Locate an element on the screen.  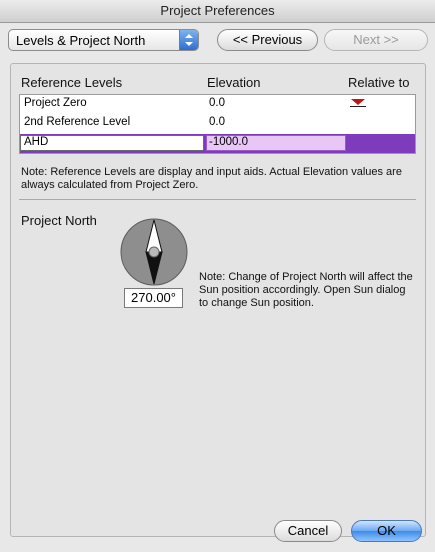
triangle-underline is located at coordinates (358, 106).